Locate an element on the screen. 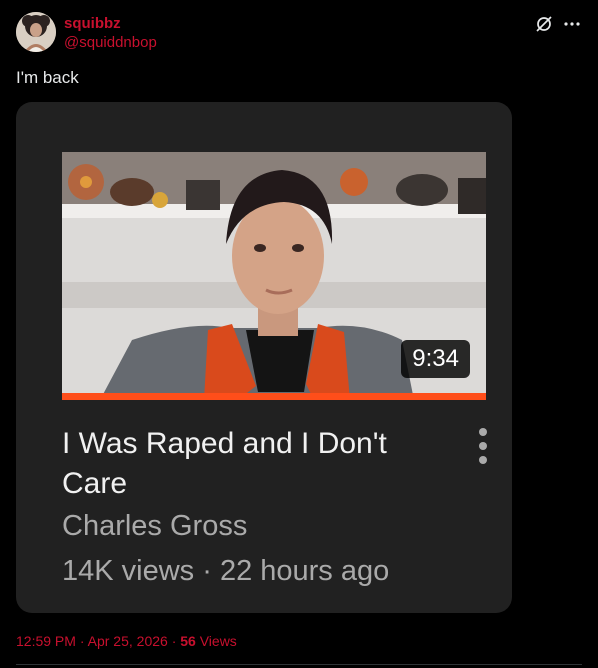 Image resolution: width=598 pixels, height=668 pixels. post-header: squibbz @squiddnbop is located at coordinates (299, 34).